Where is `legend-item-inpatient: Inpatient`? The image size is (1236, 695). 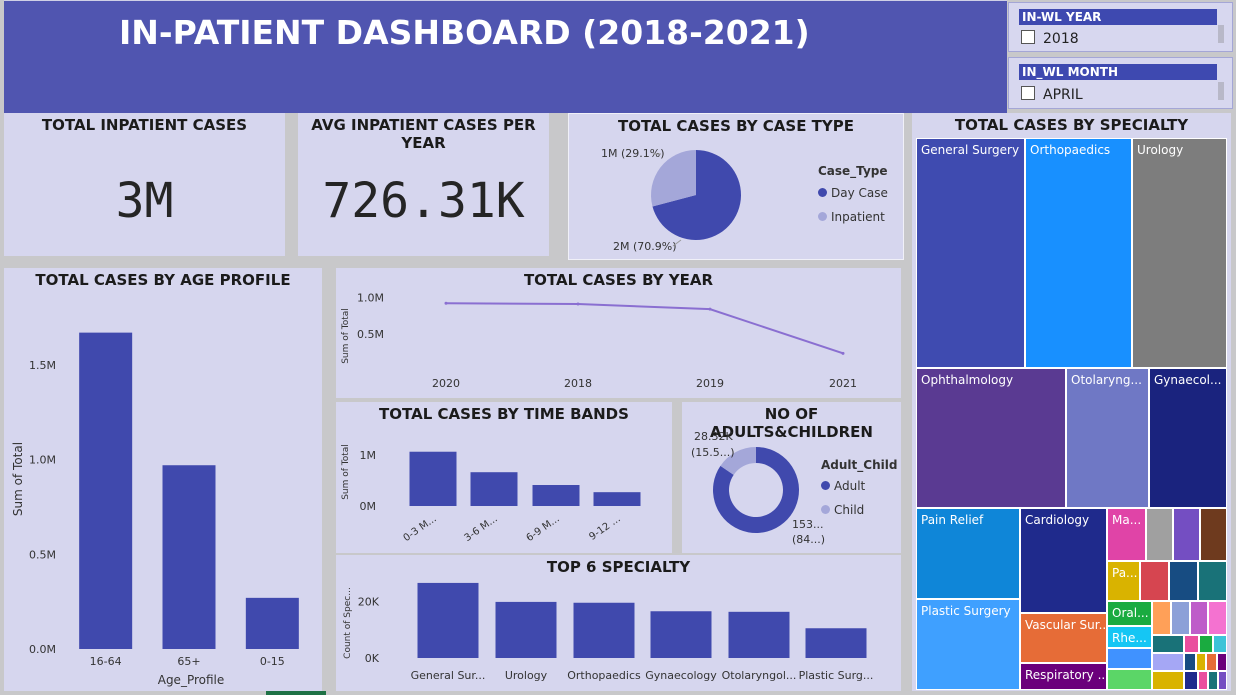
legend-item-inpatient: Inpatient is located at coordinates (851, 217).